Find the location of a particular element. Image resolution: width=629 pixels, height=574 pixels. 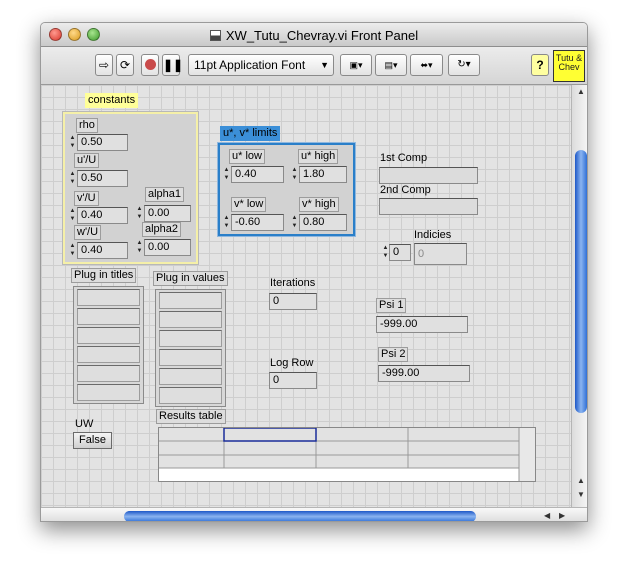

font-select-value: 11pt Application Font is located at coordinates (250, 65).